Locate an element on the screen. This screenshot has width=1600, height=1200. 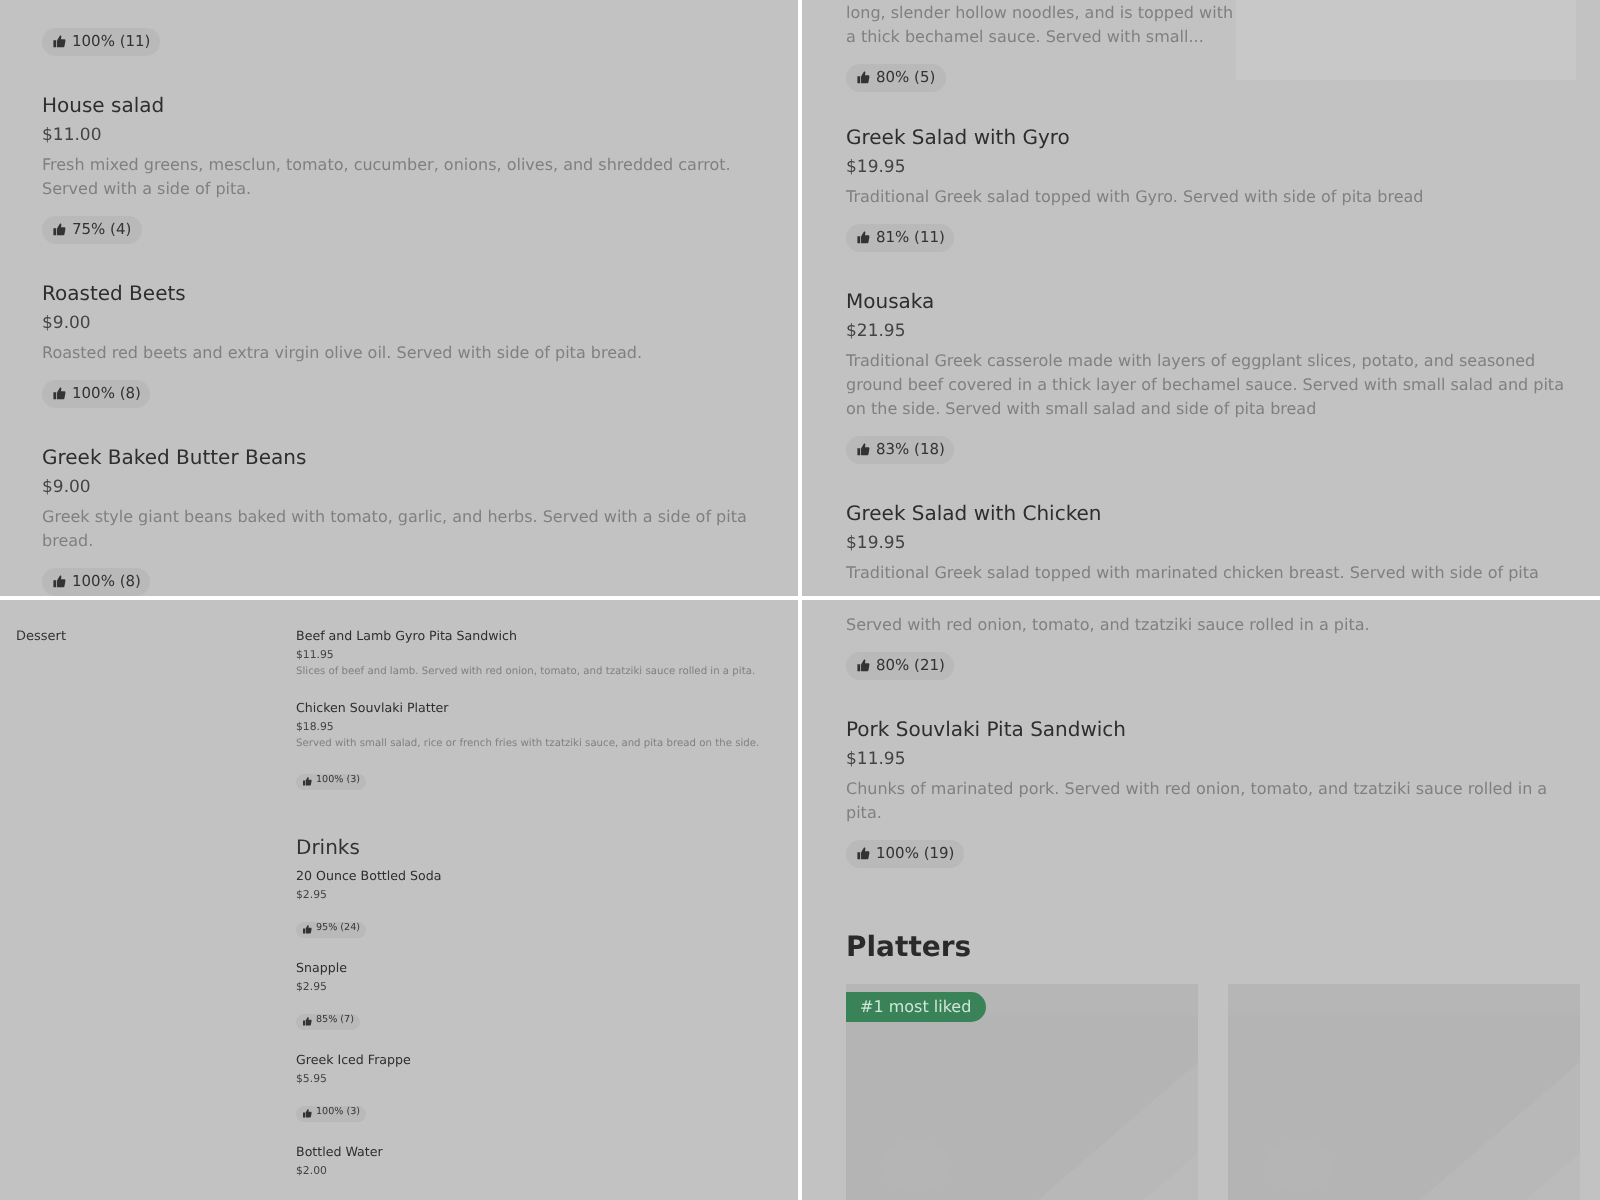
item-price: $11.95 is located at coordinates (877, 761).